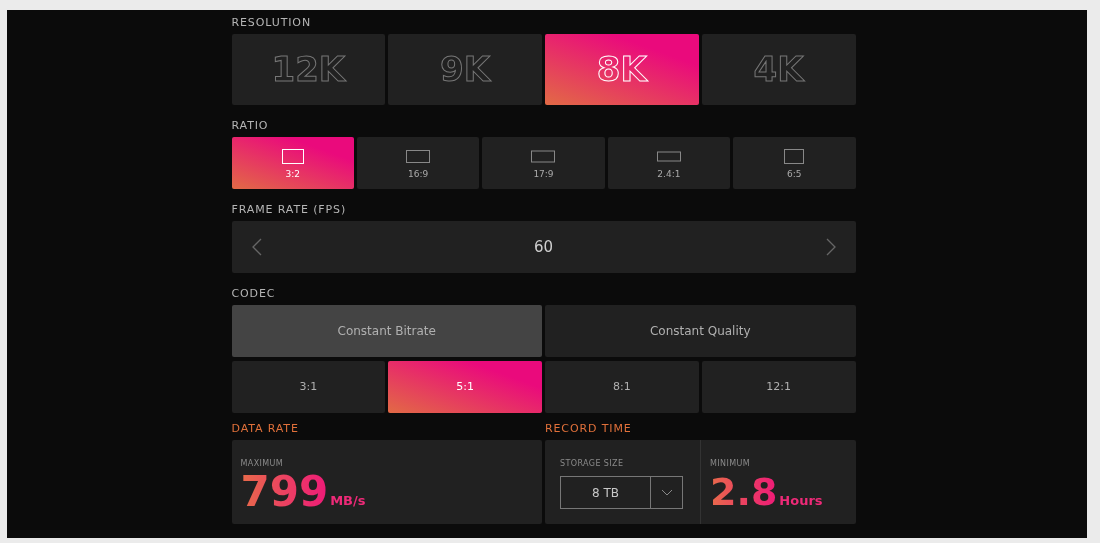  Describe the element at coordinates (253, 293) in the screenshot. I see `section-label: CODEC` at that location.